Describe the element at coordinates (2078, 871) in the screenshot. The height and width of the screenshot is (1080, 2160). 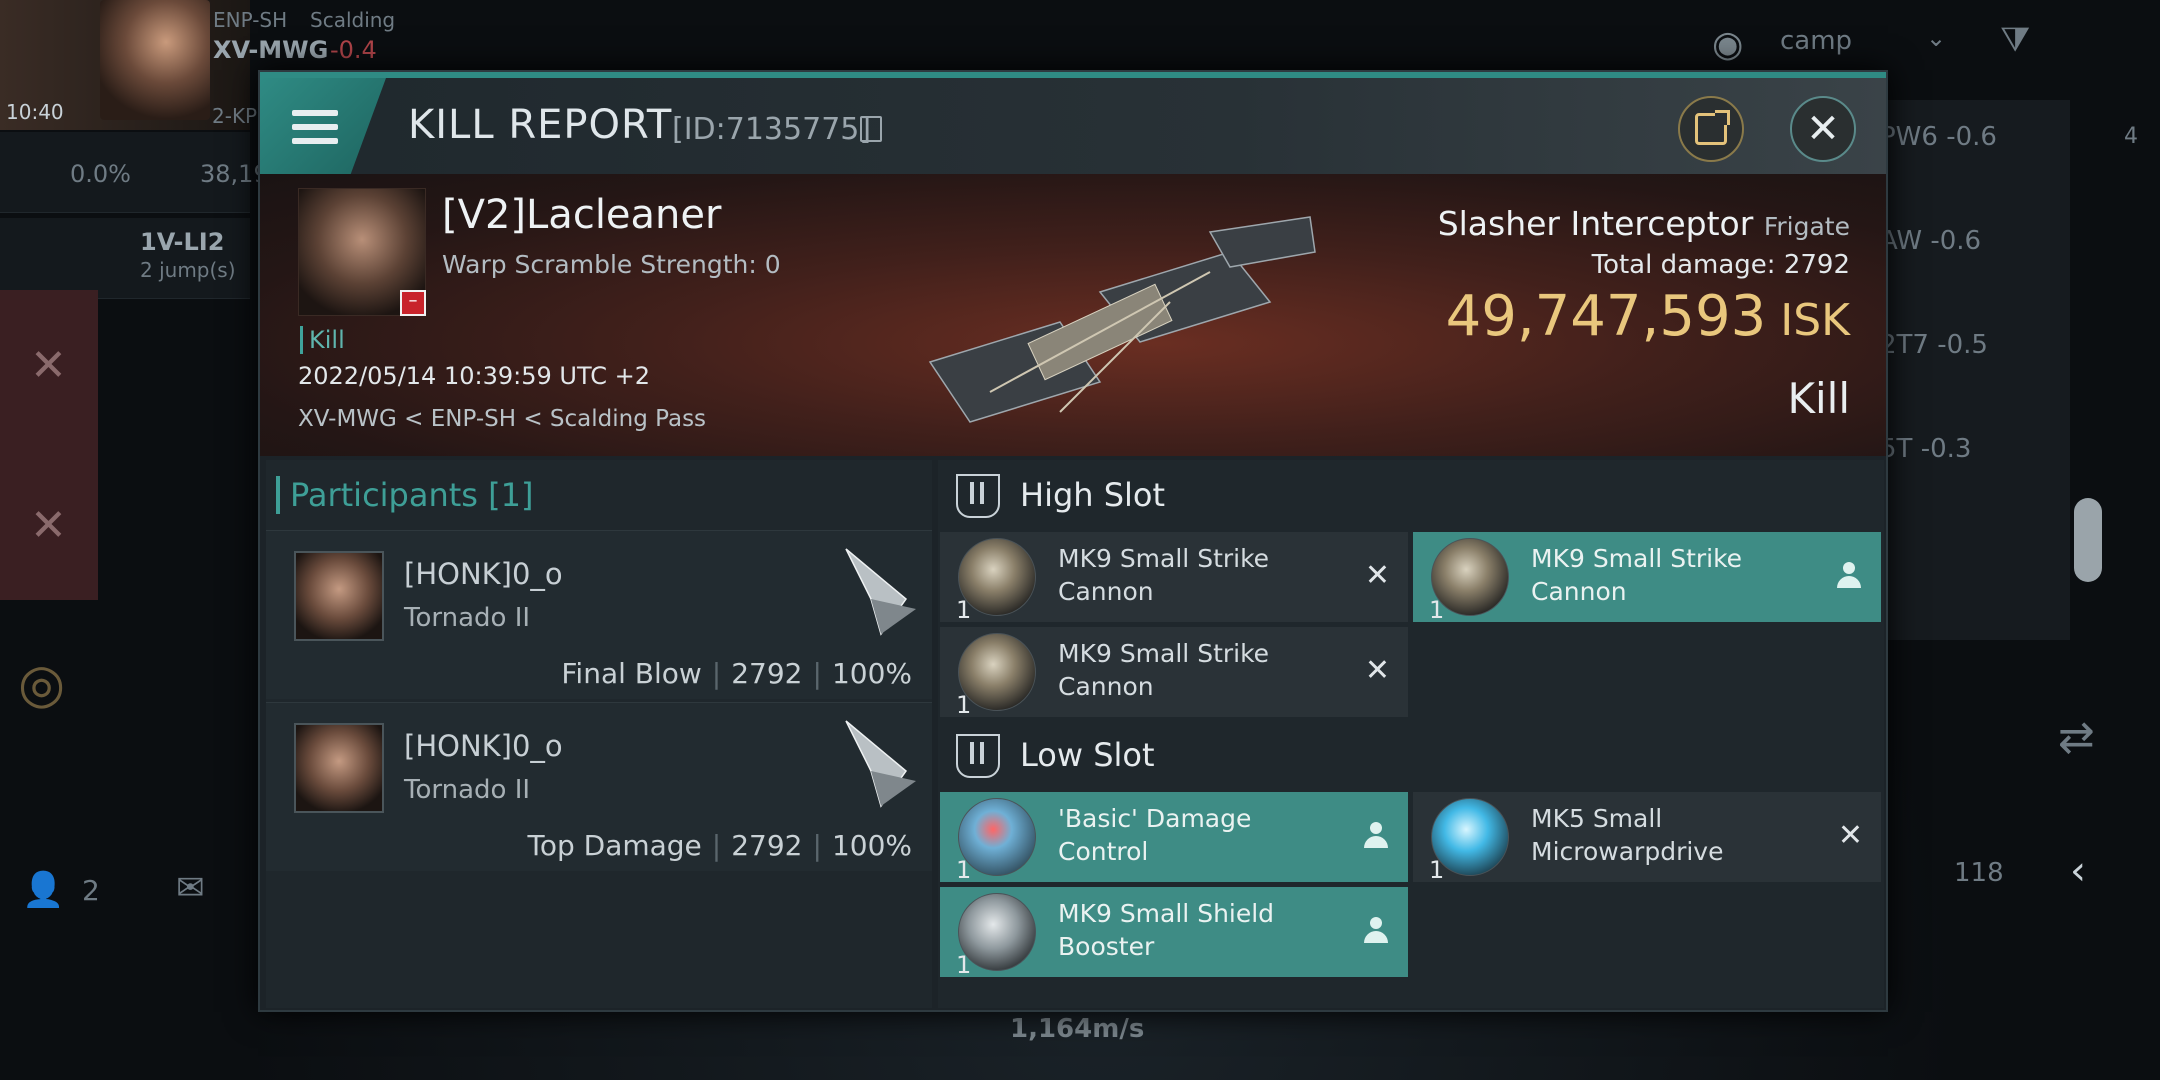
I see `chevron-left-icon: ‹` at that location.